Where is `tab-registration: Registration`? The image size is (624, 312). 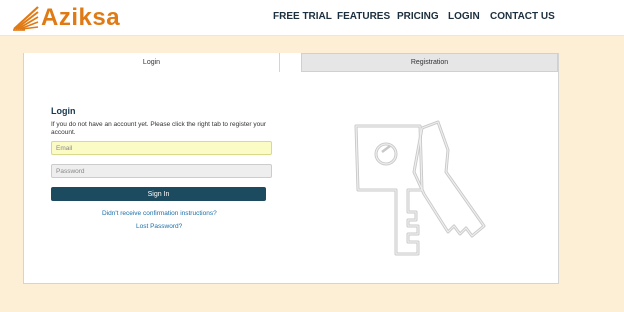
tab-registration: Registration is located at coordinates (429, 62).